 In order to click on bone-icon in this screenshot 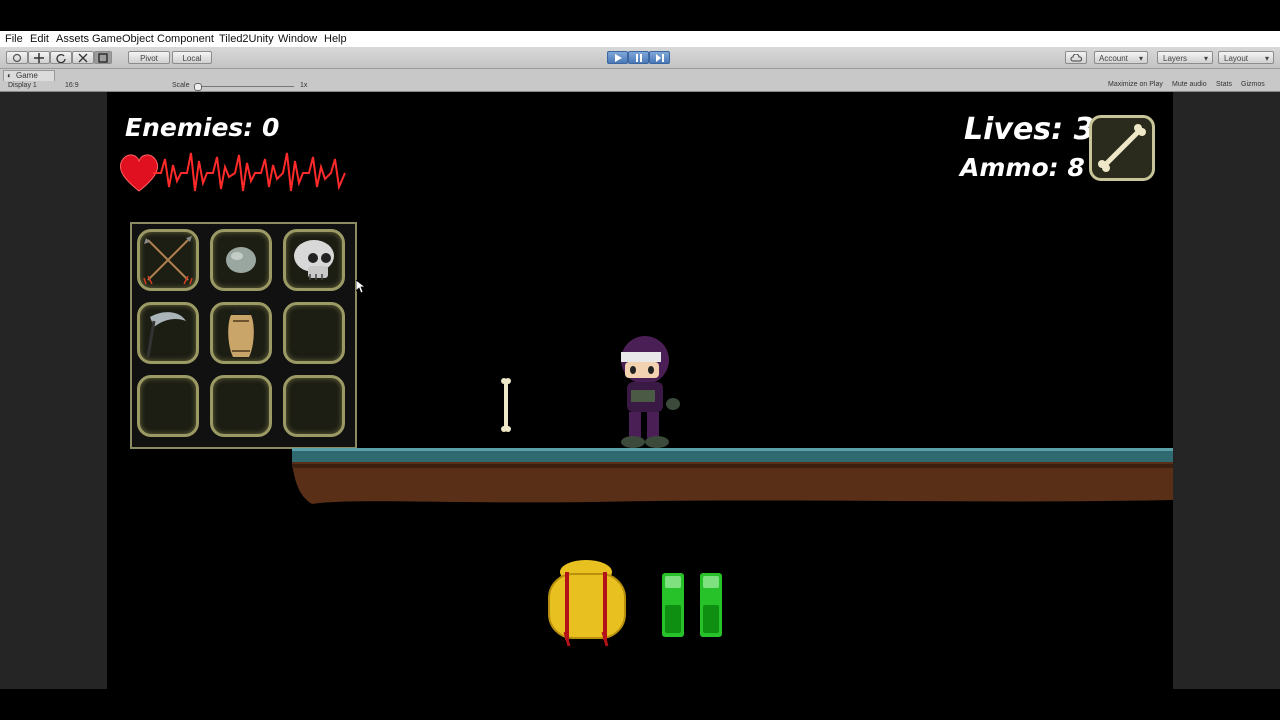, I will do `click(1122, 148)`.